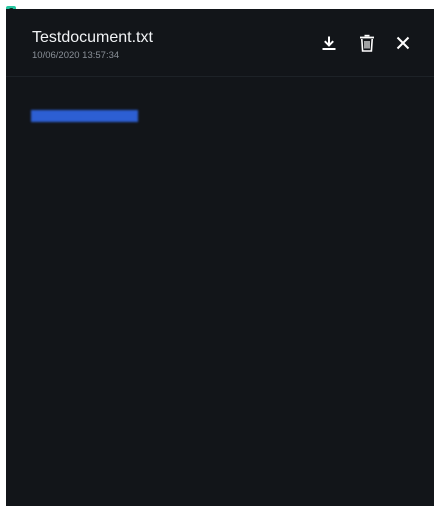  I want to click on viewer-header: Testdocument.txt 10/06/2020 13:57:34, so click(220, 43).